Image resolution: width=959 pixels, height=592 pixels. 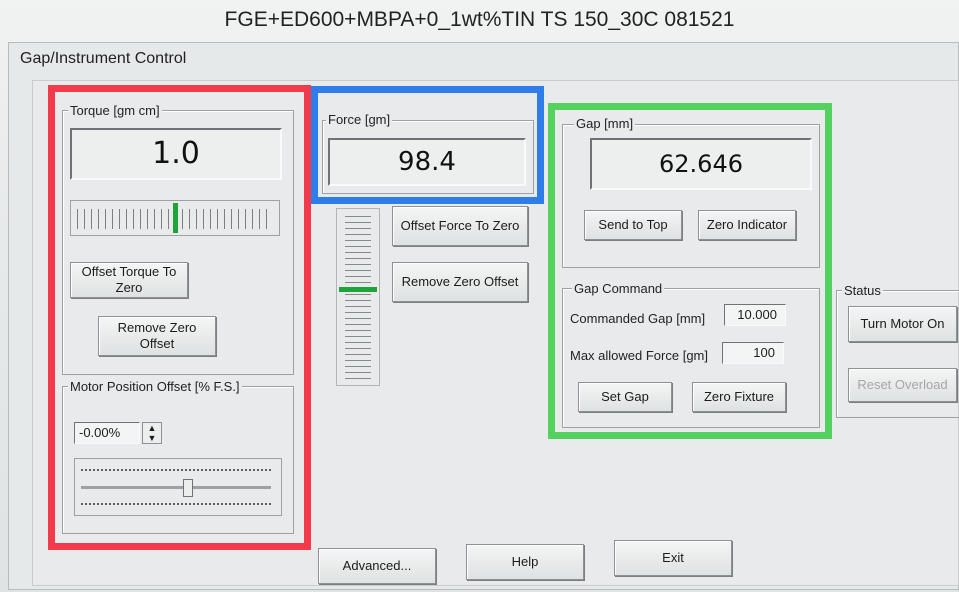 What do you see at coordinates (460, 226) in the screenshot?
I see `offset-force-button: Offset Force To Zero` at bounding box center [460, 226].